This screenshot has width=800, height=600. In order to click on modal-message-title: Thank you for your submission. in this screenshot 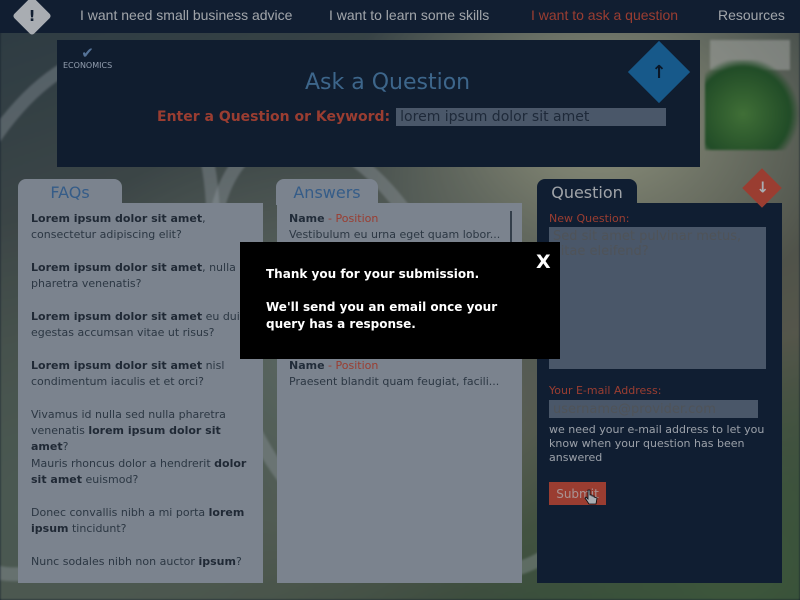, I will do `click(373, 274)`.